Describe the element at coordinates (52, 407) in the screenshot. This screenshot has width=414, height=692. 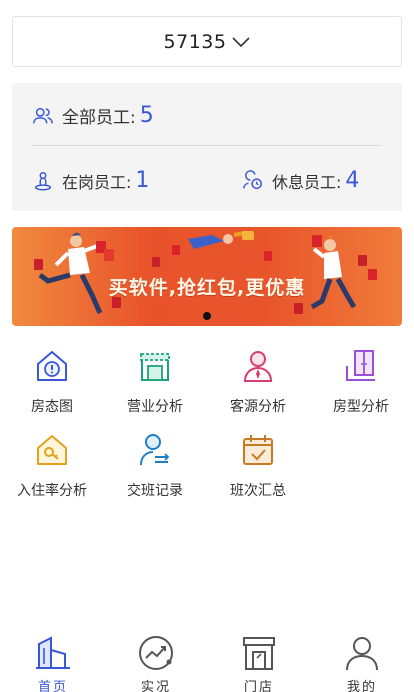
I see `menu-label: 房态图` at that location.